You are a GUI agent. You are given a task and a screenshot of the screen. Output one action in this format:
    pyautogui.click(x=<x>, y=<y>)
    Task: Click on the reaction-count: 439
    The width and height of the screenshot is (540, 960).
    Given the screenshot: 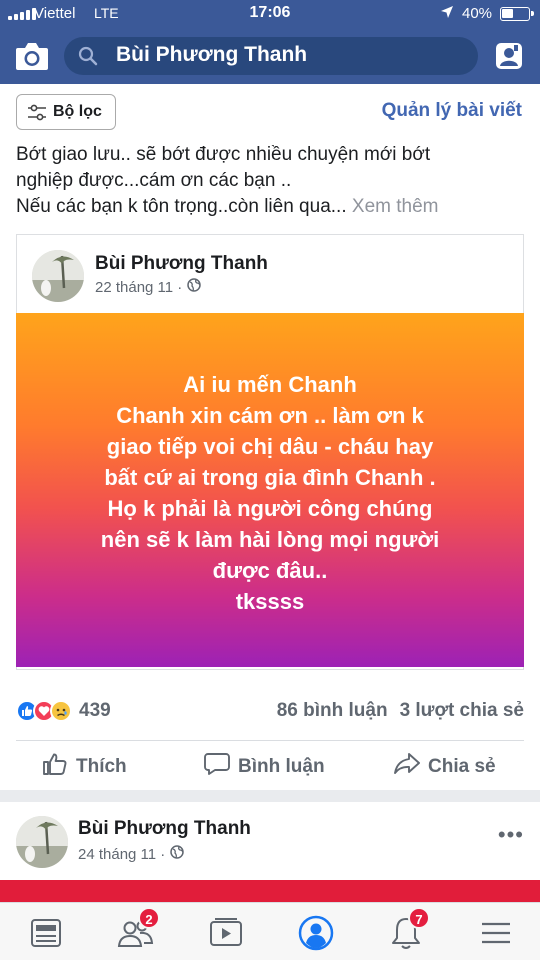 What is the action you would take?
    pyautogui.click(x=95, y=710)
    